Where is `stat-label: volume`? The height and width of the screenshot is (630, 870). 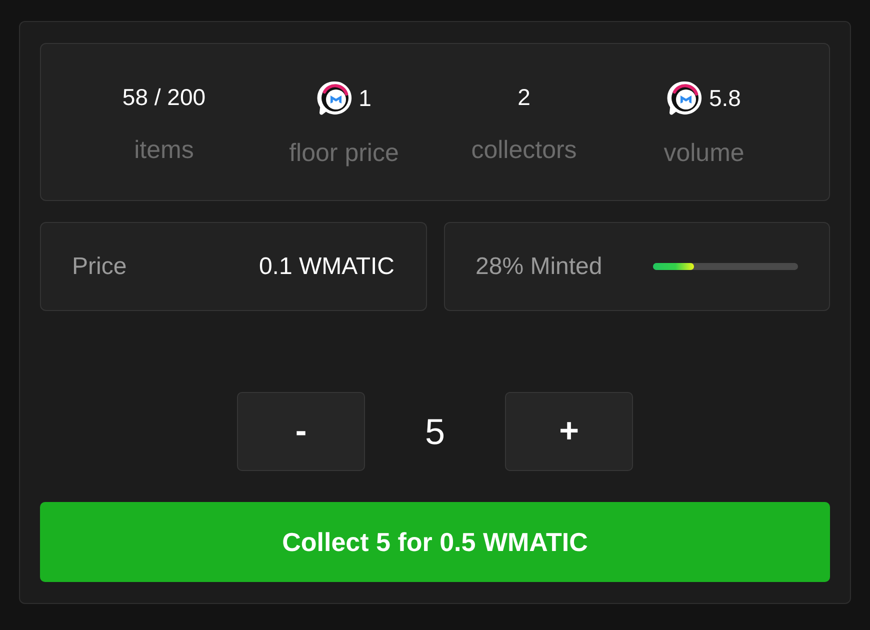 stat-label: volume is located at coordinates (704, 153).